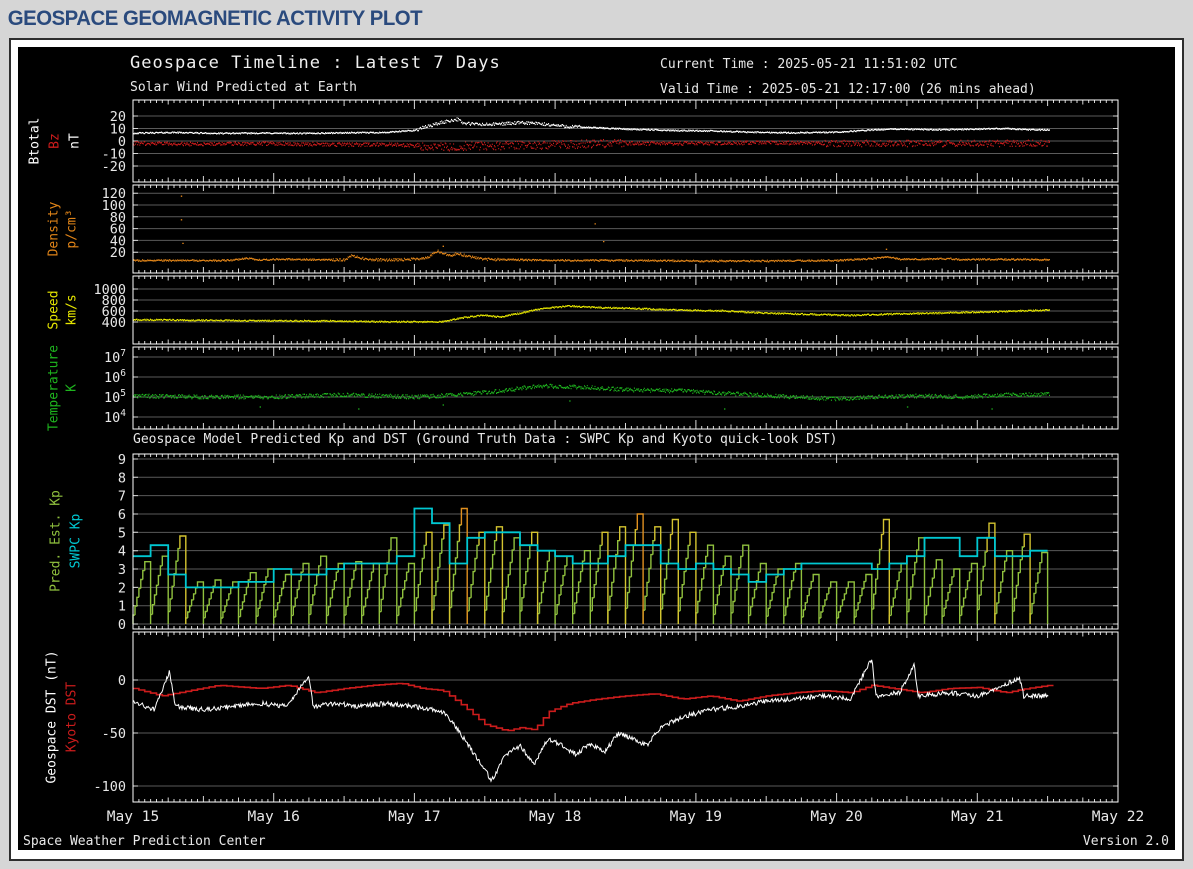 The image size is (1193, 869). Describe the element at coordinates (977, 817) in the screenshot. I see `x-axis-label: May 21` at that location.